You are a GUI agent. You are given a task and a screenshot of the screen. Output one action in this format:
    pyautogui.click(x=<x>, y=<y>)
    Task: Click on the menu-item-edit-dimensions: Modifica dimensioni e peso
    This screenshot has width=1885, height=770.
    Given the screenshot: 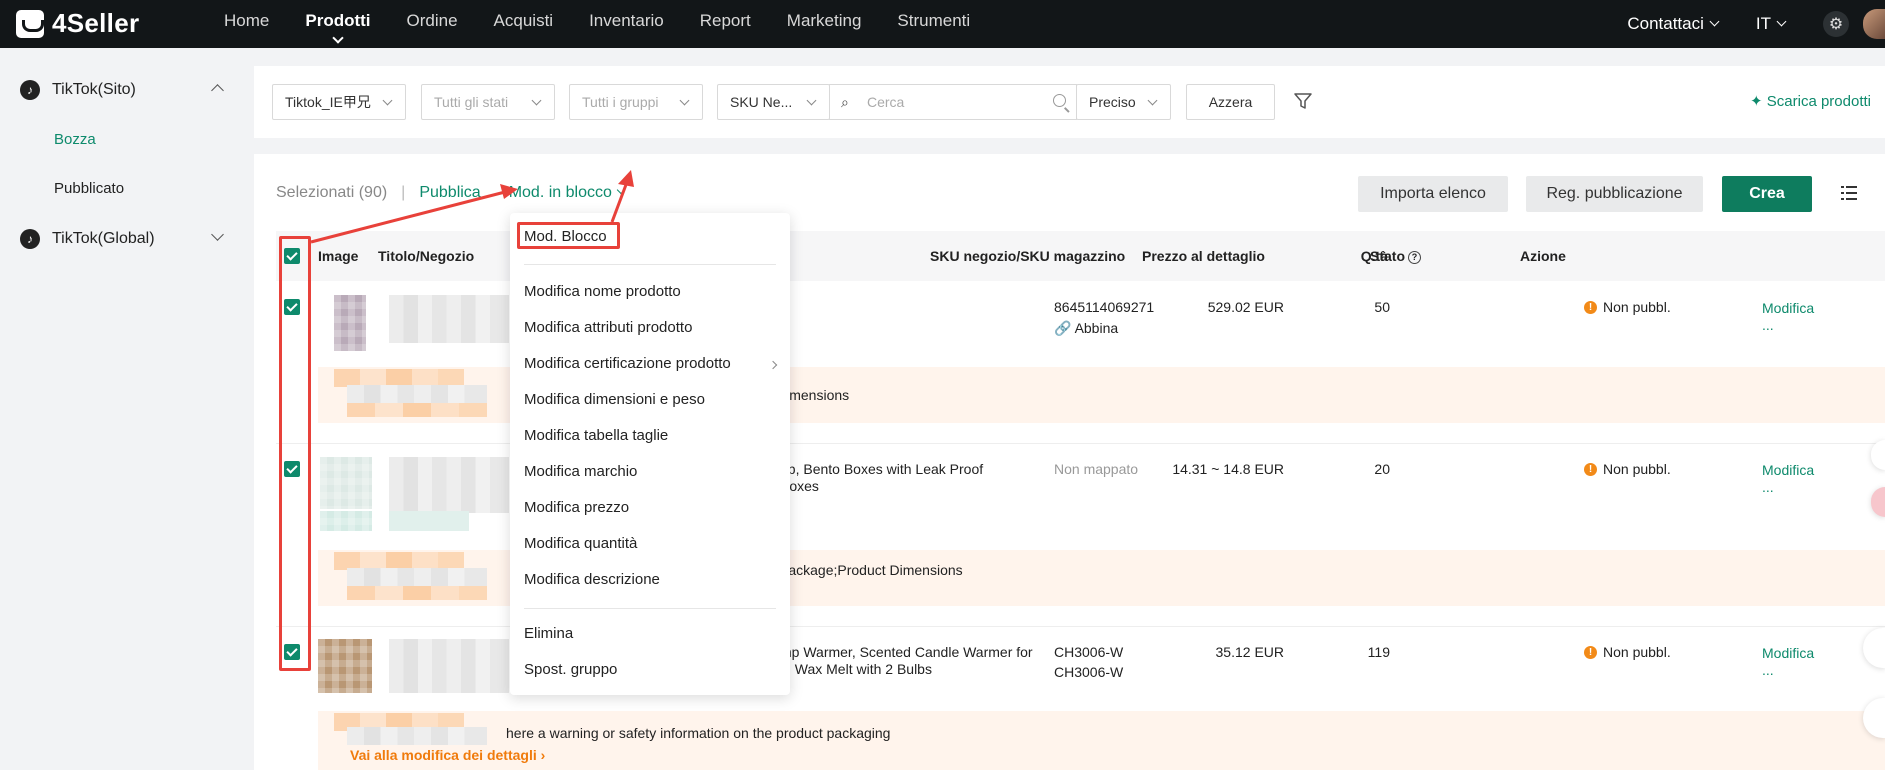 What is the action you would take?
    pyautogui.click(x=614, y=399)
    